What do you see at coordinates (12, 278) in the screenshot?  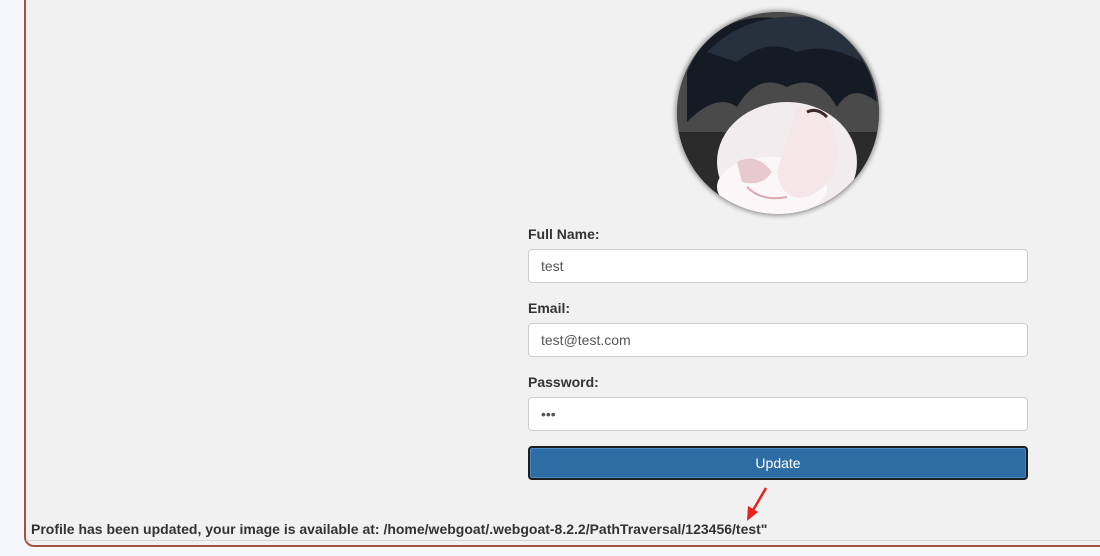 I see `left-margin` at bounding box center [12, 278].